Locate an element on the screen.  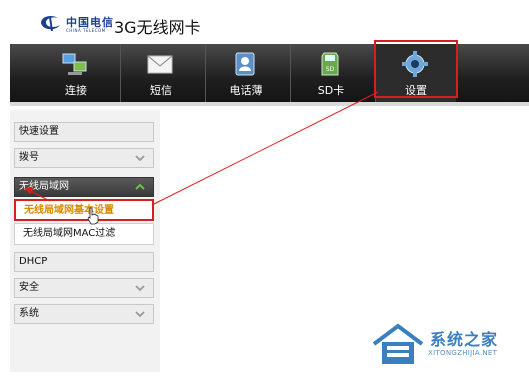
sidebar-item-label: 快速设置 is located at coordinates (39, 131).